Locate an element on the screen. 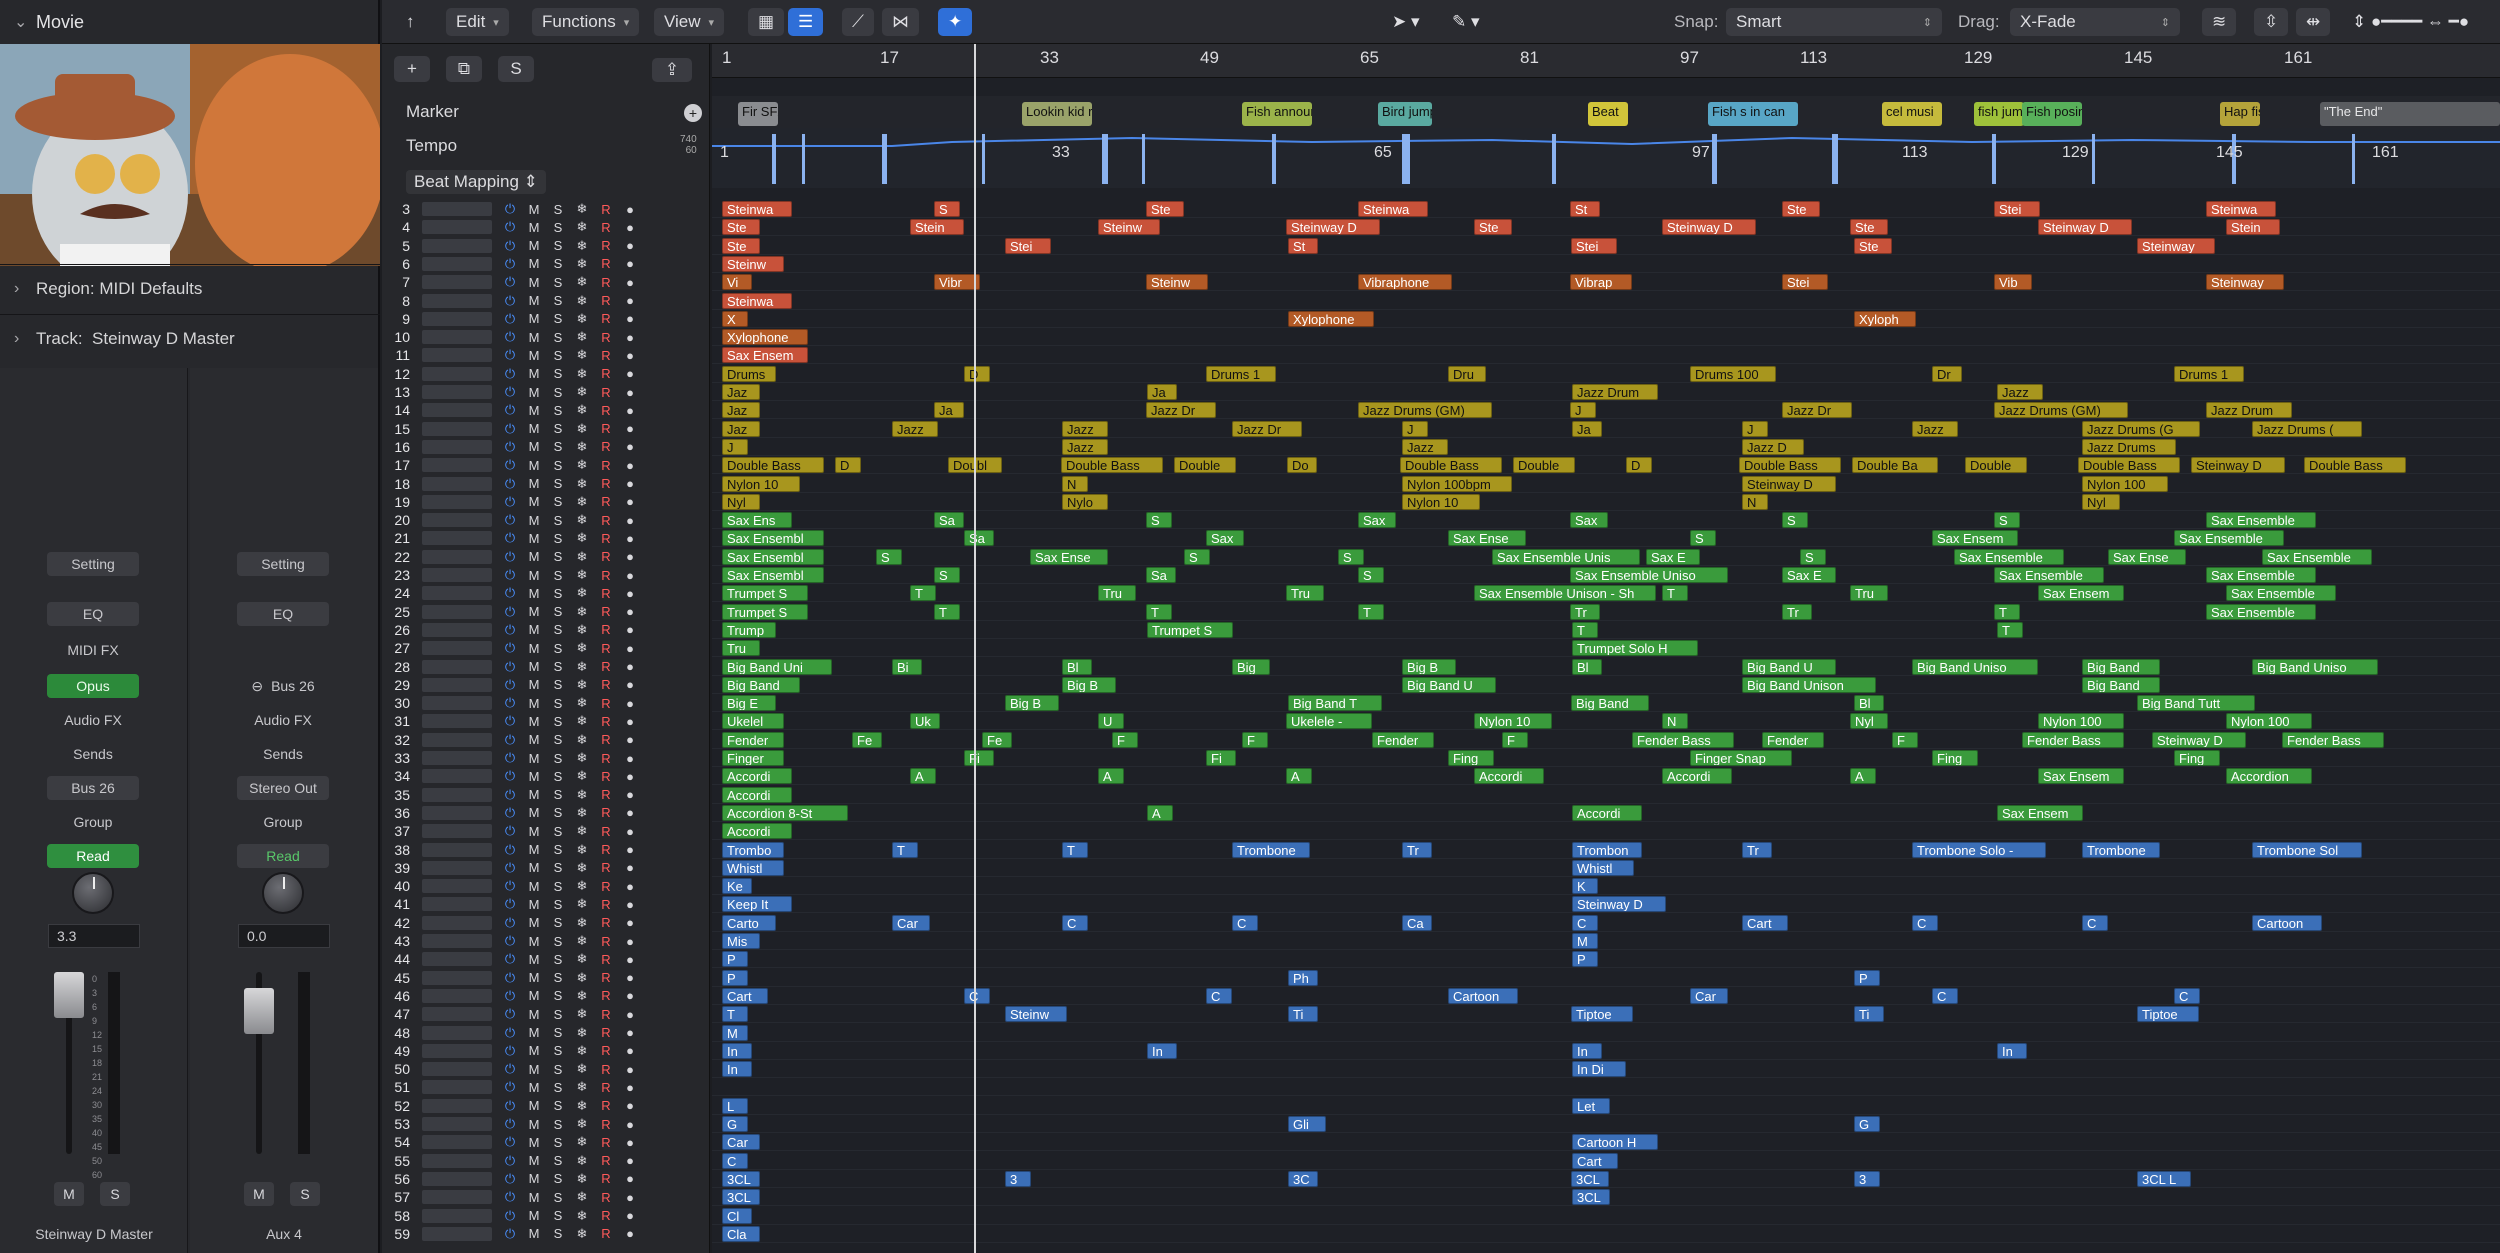  region: C is located at coordinates (977, 995).